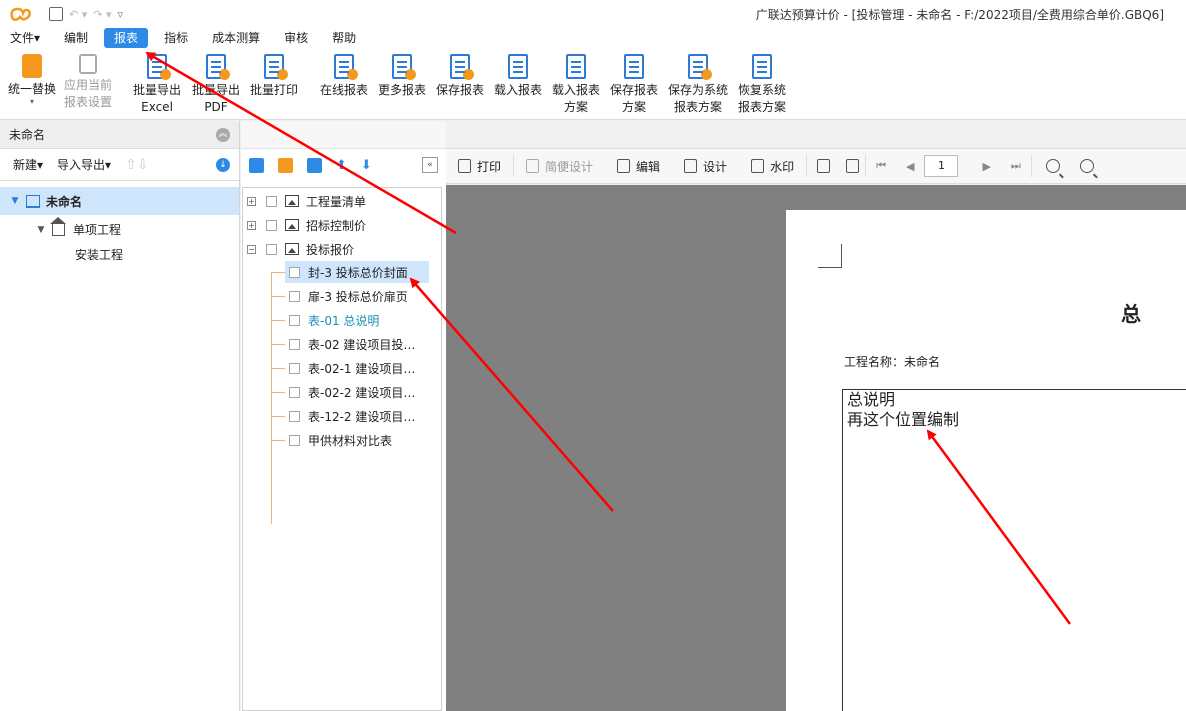 Image resolution: width=1186 pixels, height=711 pixels. Describe the element at coordinates (102, 14) in the screenshot. I see `redo-icon: ↷ ▾` at that location.